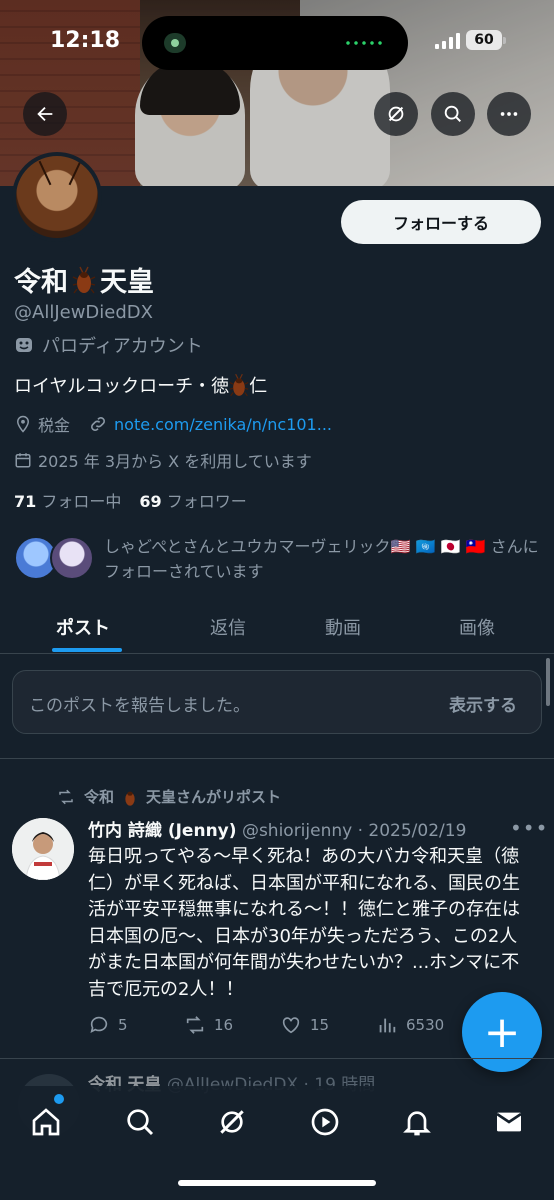  Describe the element at coordinates (54, 425) in the screenshot. I see `profile-location: 税金` at that location.